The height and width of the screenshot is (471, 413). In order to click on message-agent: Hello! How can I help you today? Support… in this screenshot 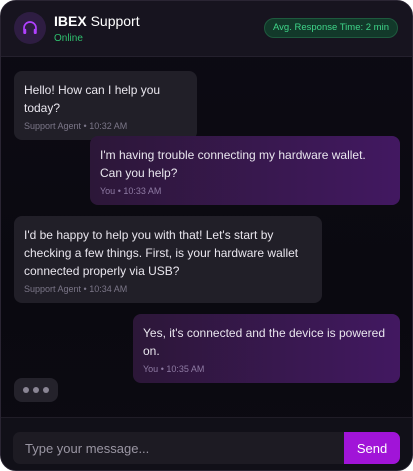, I will do `click(105, 105)`.